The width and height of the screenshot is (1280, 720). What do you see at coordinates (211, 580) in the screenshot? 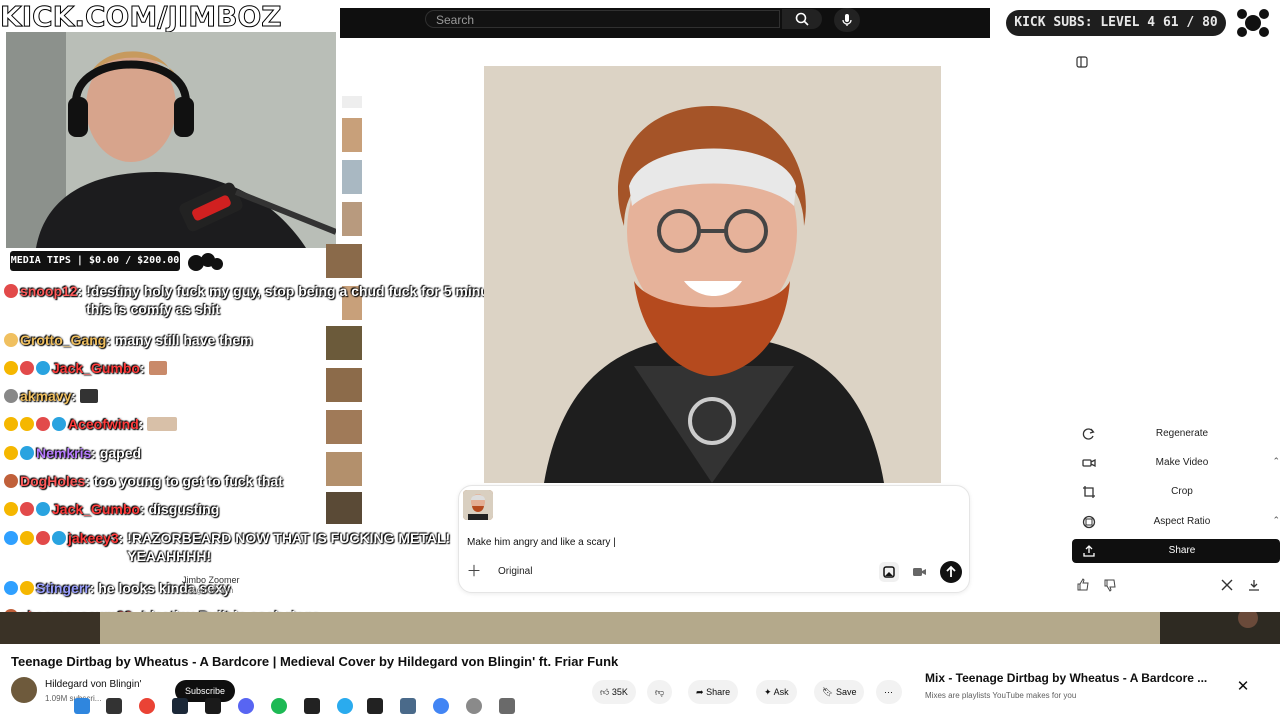
I see `account-name: Jimbo Zoomer` at bounding box center [211, 580].